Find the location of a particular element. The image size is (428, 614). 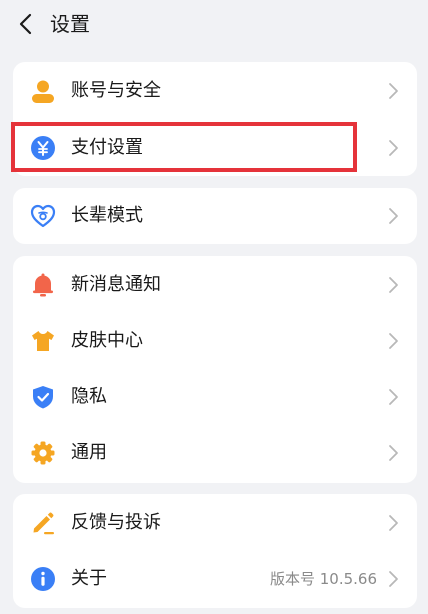

back-button is located at coordinates (27, 24).